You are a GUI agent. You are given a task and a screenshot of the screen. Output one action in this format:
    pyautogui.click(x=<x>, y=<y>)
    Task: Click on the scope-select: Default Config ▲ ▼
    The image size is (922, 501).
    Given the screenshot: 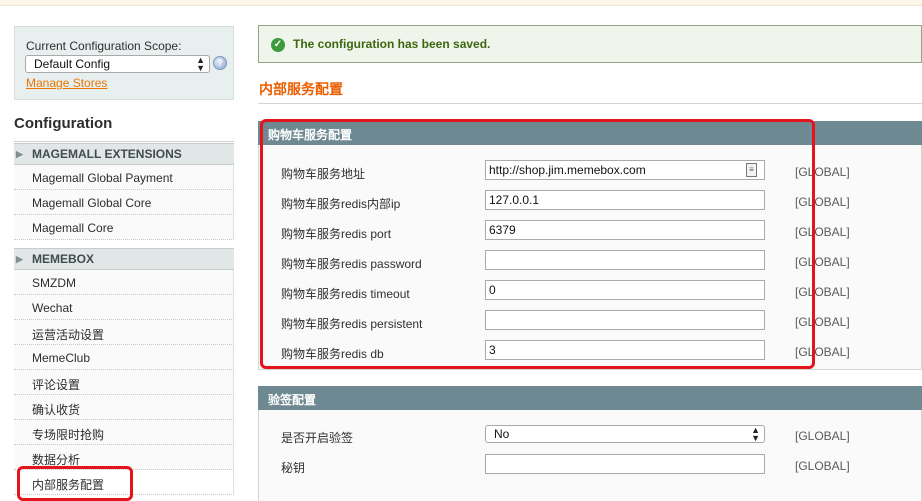 What is the action you would take?
    pyautogui.click(x=117, y=64)
    